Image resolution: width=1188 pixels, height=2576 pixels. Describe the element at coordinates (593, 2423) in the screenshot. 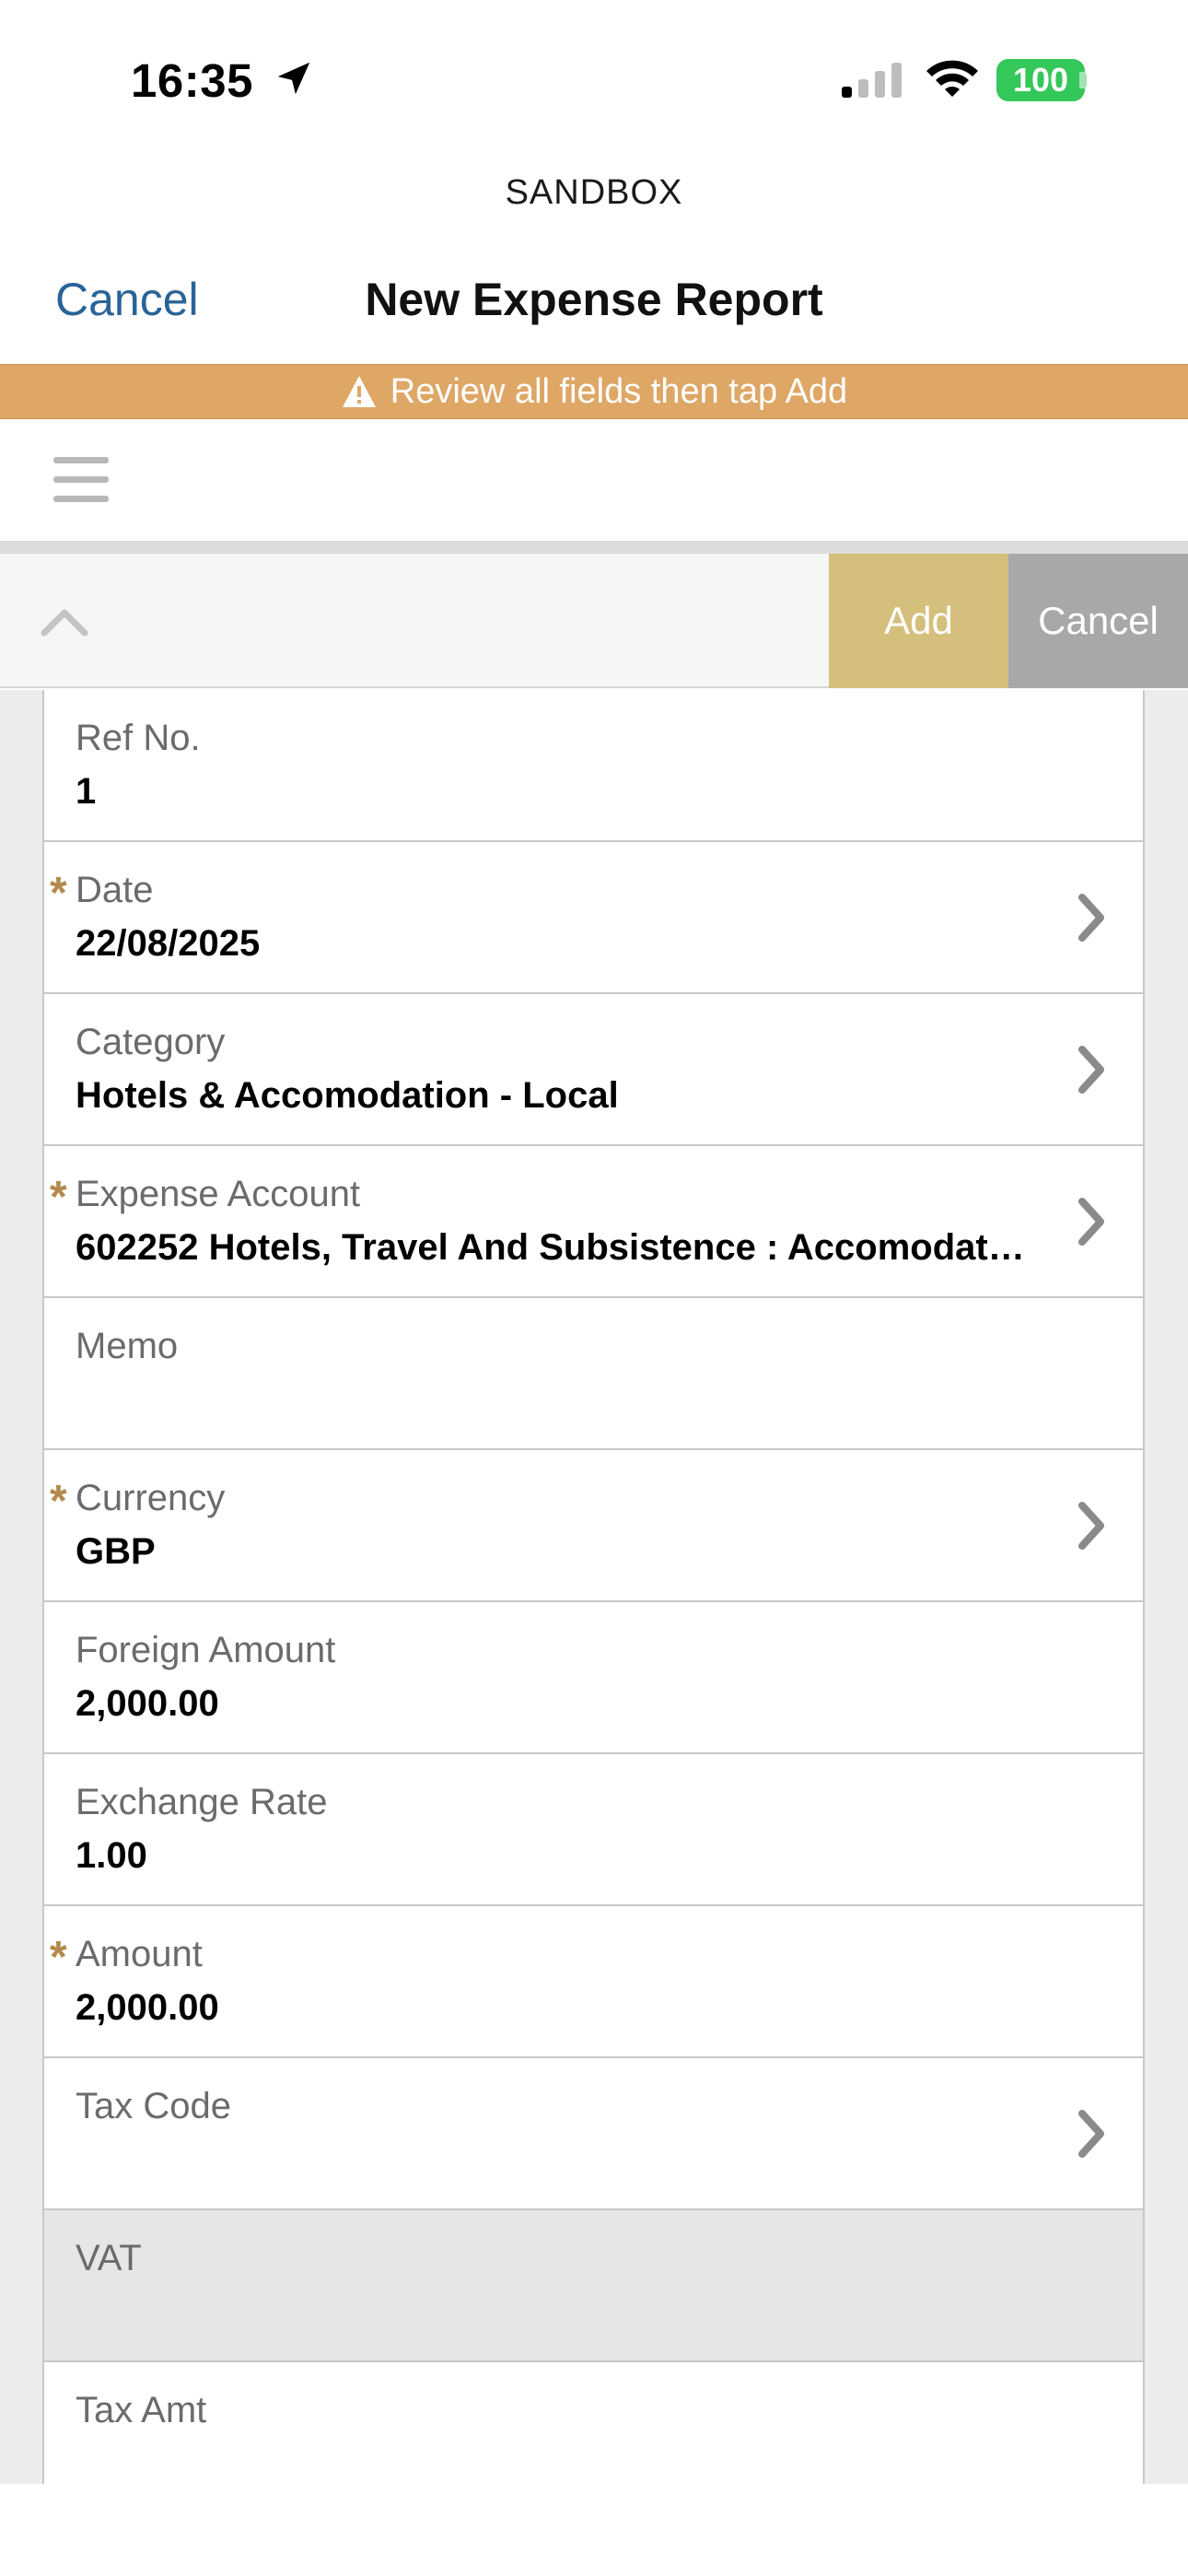

I see `field-tax-amt: Tax Amt` at that location.